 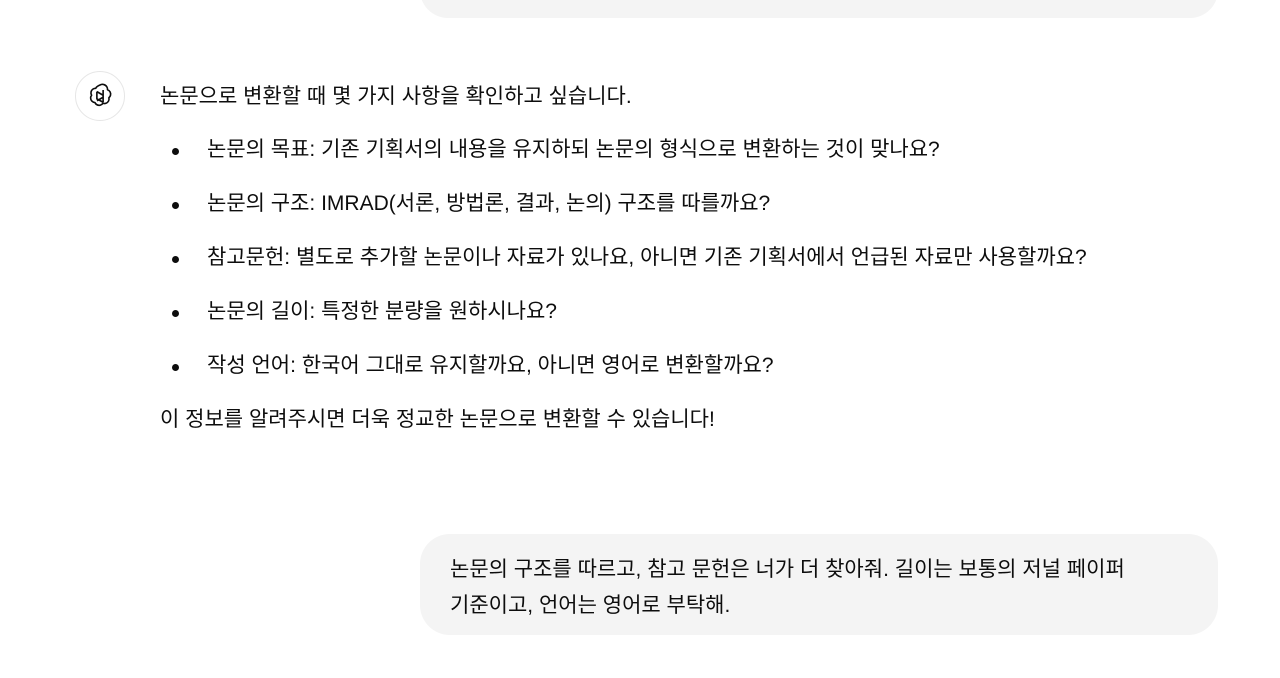 What do you see at coordinates (382, 311) in the screenshot?
I see `list-item-text: 논문의 길이: 특정한 분량을 원하시나요?` at bounding box center [382, 311].